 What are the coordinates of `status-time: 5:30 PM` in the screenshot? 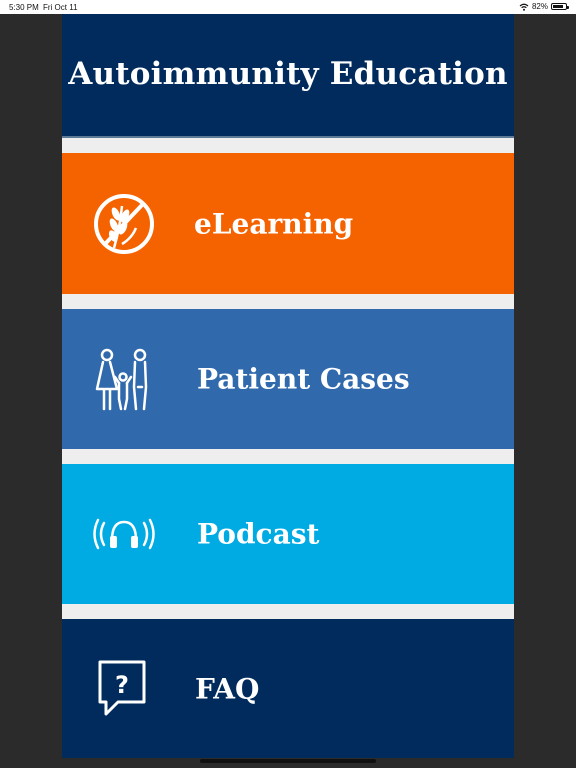 It's located at (24, 7).